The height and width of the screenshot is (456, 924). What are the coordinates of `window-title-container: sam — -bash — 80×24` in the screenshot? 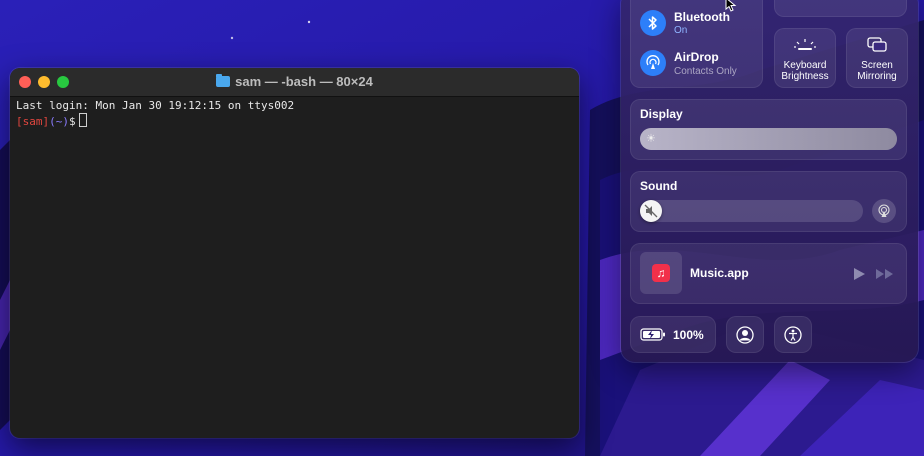 It's located at (294, 81).